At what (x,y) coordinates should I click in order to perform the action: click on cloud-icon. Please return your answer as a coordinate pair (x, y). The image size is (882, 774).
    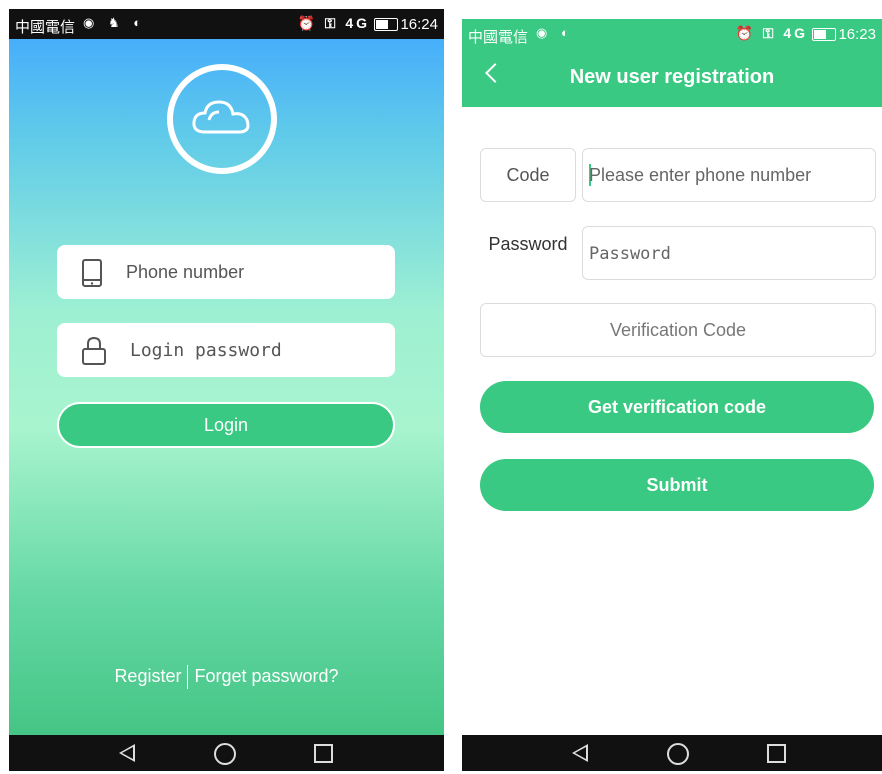
    Looking at the image, I should click on (221, 117).